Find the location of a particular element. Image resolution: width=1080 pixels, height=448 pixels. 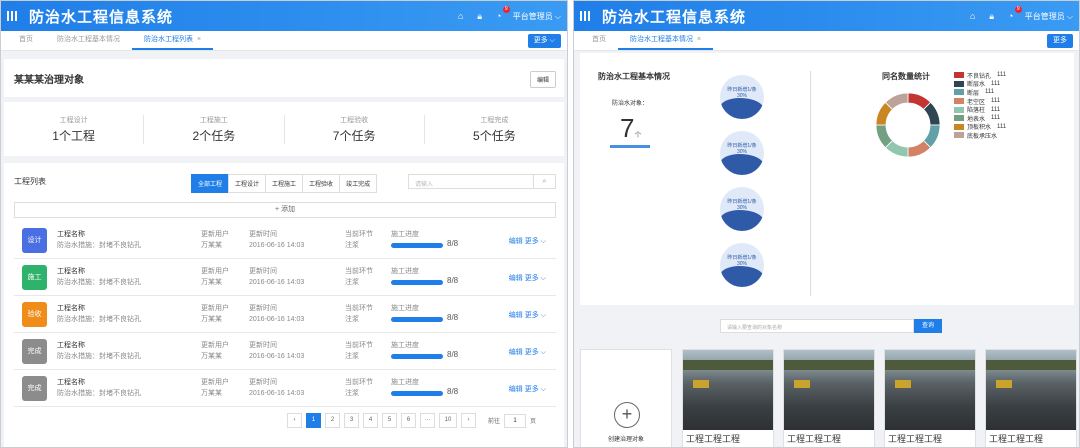

object-count-label: 防治水对象： is located at coordinates (630, 104).